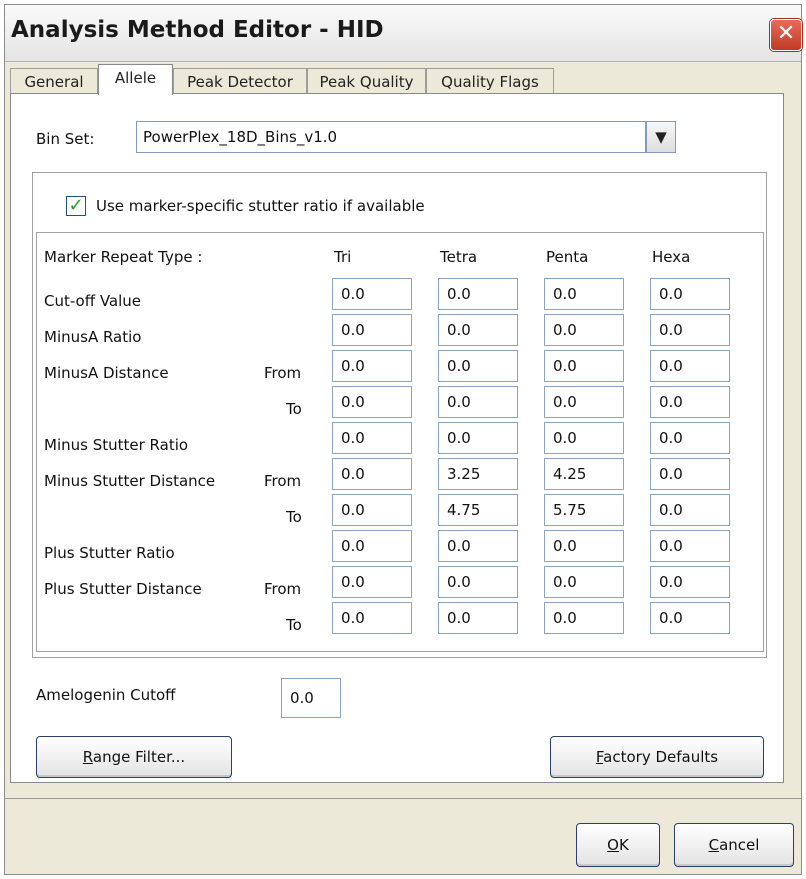 This screenshot has height=879, width=806. I want to click on tab-quality-flags: Quality Flags, so click(490, 81).